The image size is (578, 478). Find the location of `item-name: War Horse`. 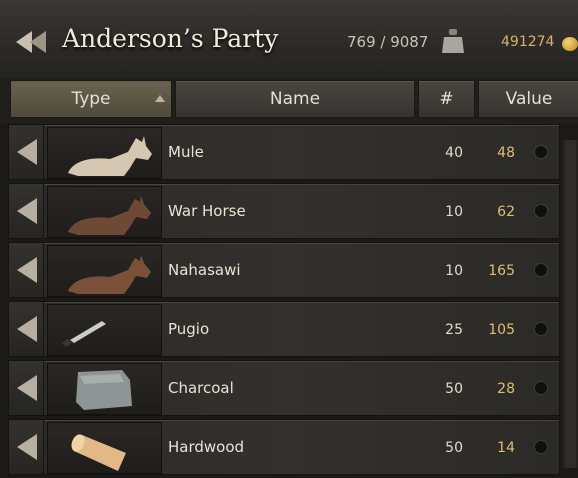

item-name: War Horse is located at coordinates (207, 211).